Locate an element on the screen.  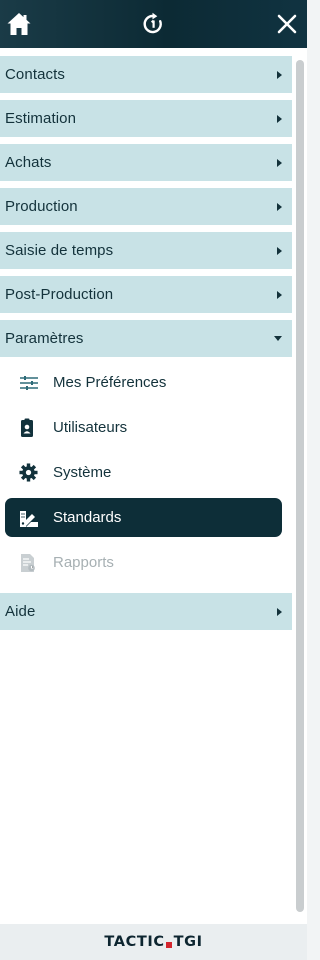
menu-item-label: Rapports is located at coordinates (83, 562).